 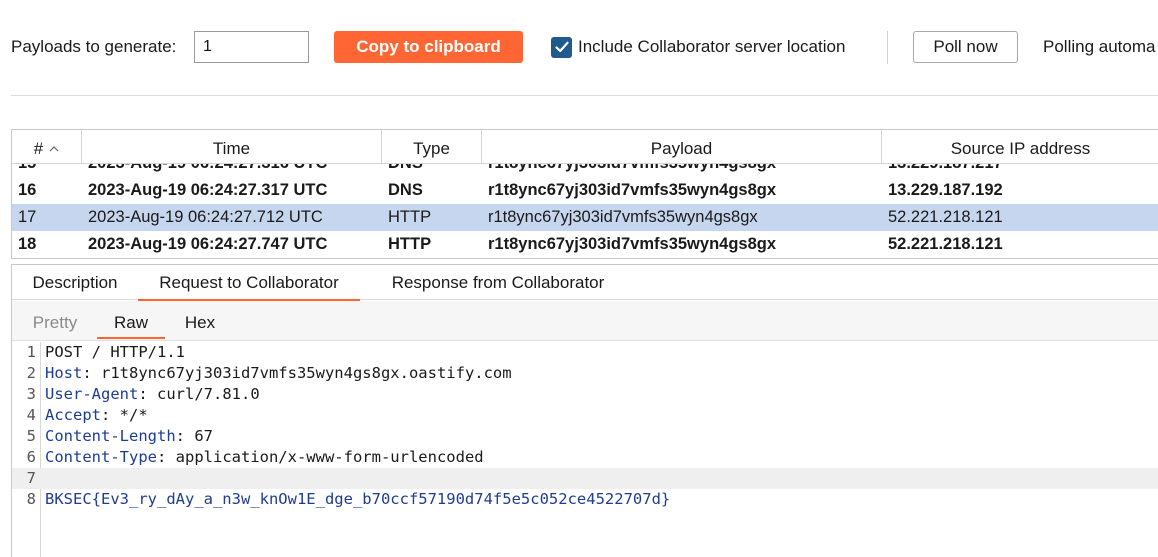 I want to click on message-view-tabs: Pretty Raw Hex, so click(x=585, y=321).